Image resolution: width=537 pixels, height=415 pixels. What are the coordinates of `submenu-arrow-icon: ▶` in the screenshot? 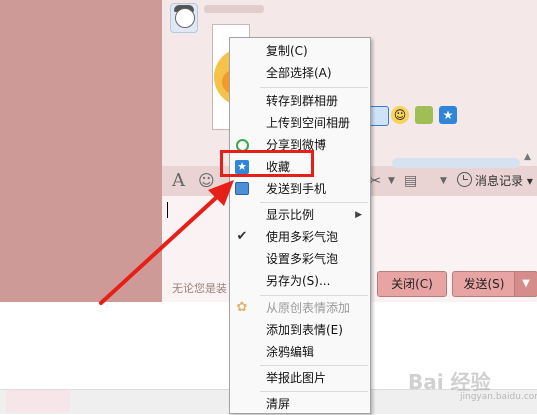 It's located at (358, 215).